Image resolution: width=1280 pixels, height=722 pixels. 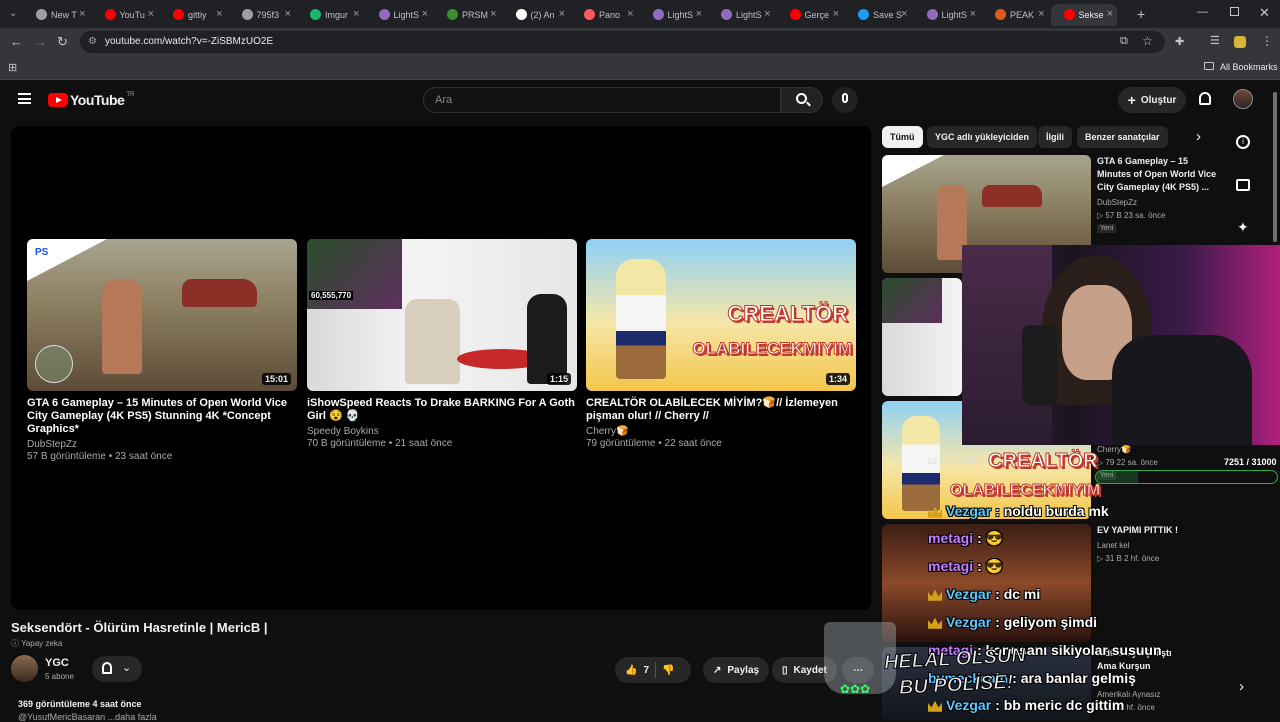 I want to click on sidebar-item-channel: DubStepZz, so click(x=1117, y=202).